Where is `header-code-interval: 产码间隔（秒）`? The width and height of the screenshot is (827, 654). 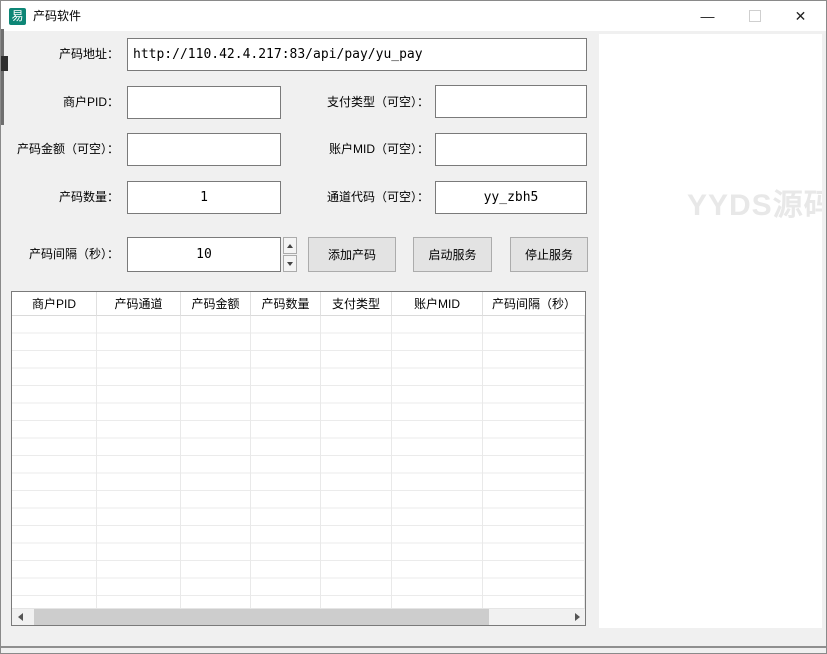 header-code-interval: 产码间隔（秒） is located at coordinates (534, 304).